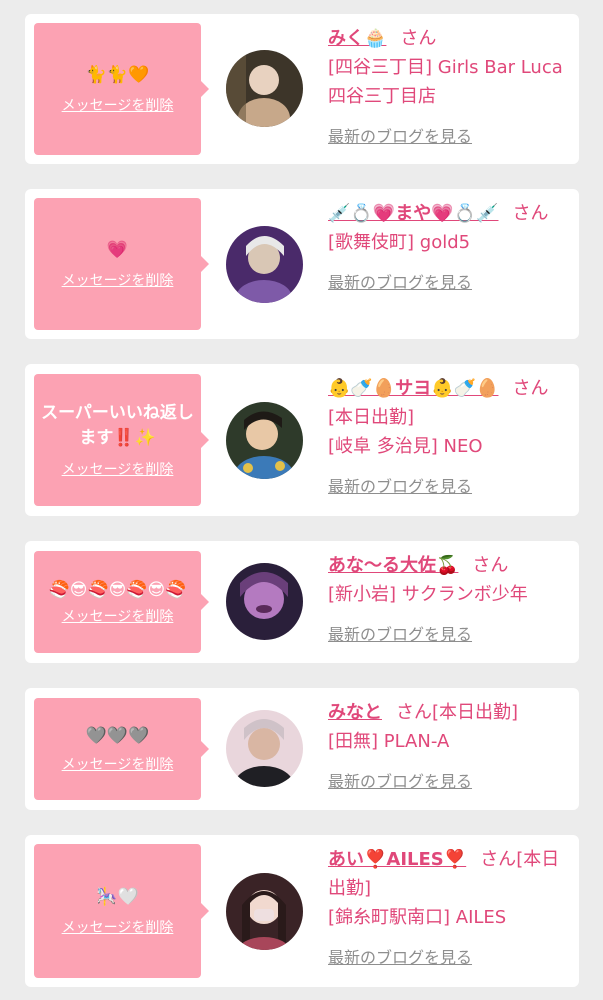 Image resolution: width=603 pixels, height=1000 pixels. I want to click on shop-detail: [岐阜 多治見] NEO, so click(405, 446).